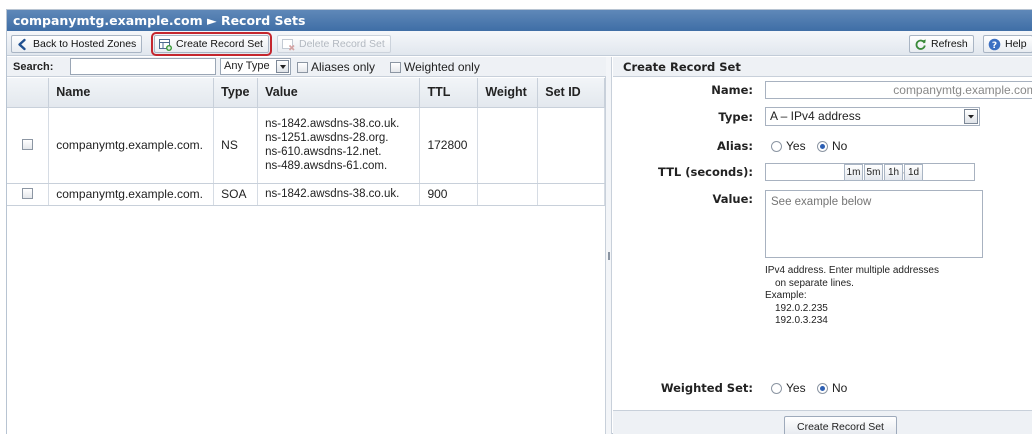 Image resolution: width=1032 pixels, height=434 pixels. Describe the element at coordinates (852, 270) in the screenshot. I see `hint-line: IPv4 address. Enter multiple addresses` at that location.